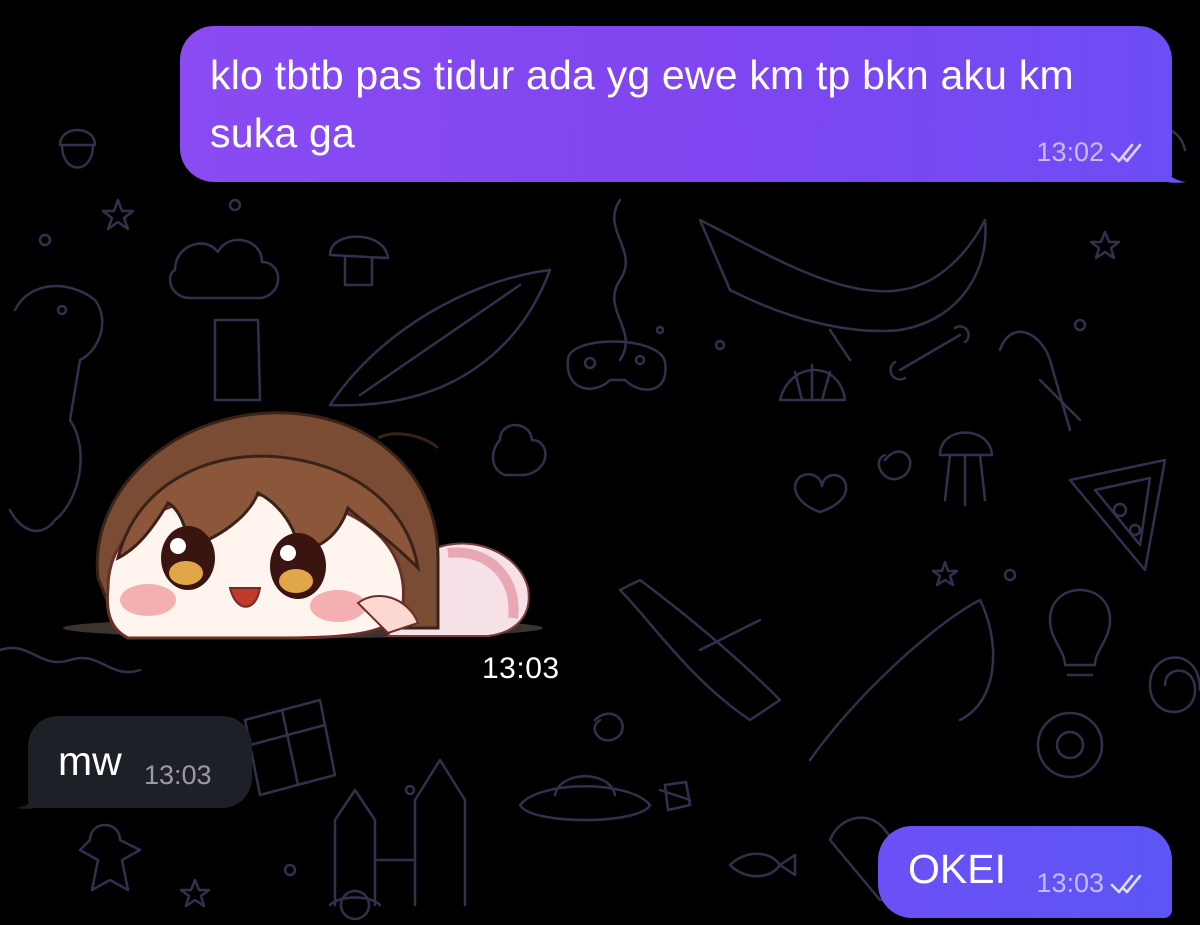 Image resolution: width=1200 pixels, height=925 pixels. Describe the element at coordinates (1025, 872) in the screenshot. I see `outgoing-message-bubble: OKEI 13:03` at that location.